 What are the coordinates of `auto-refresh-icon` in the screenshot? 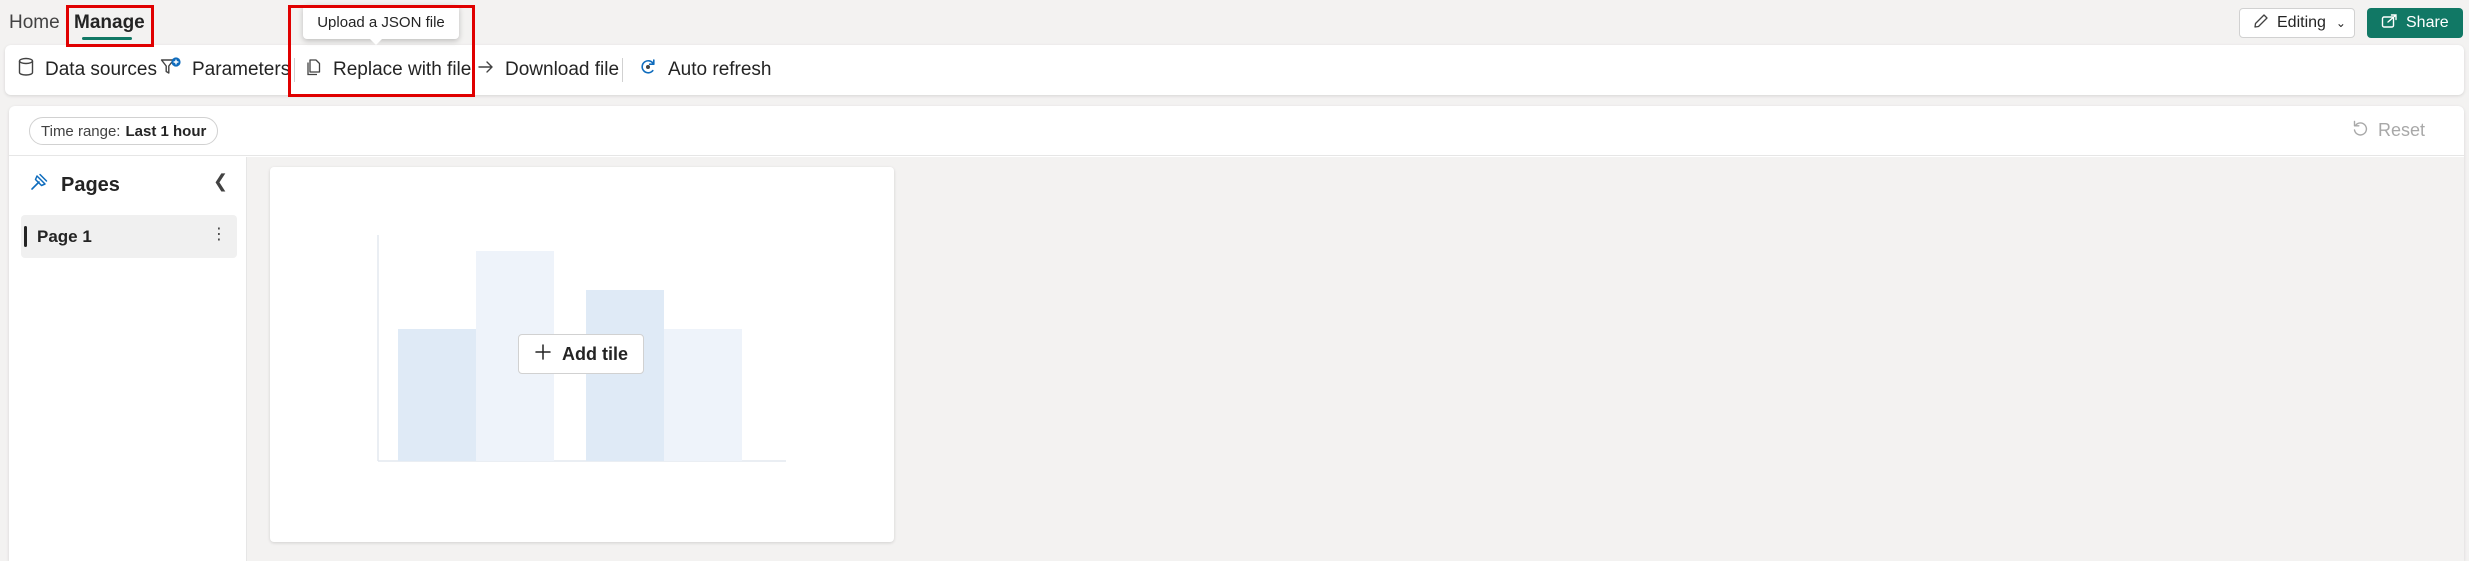 It's located at (648, 70).